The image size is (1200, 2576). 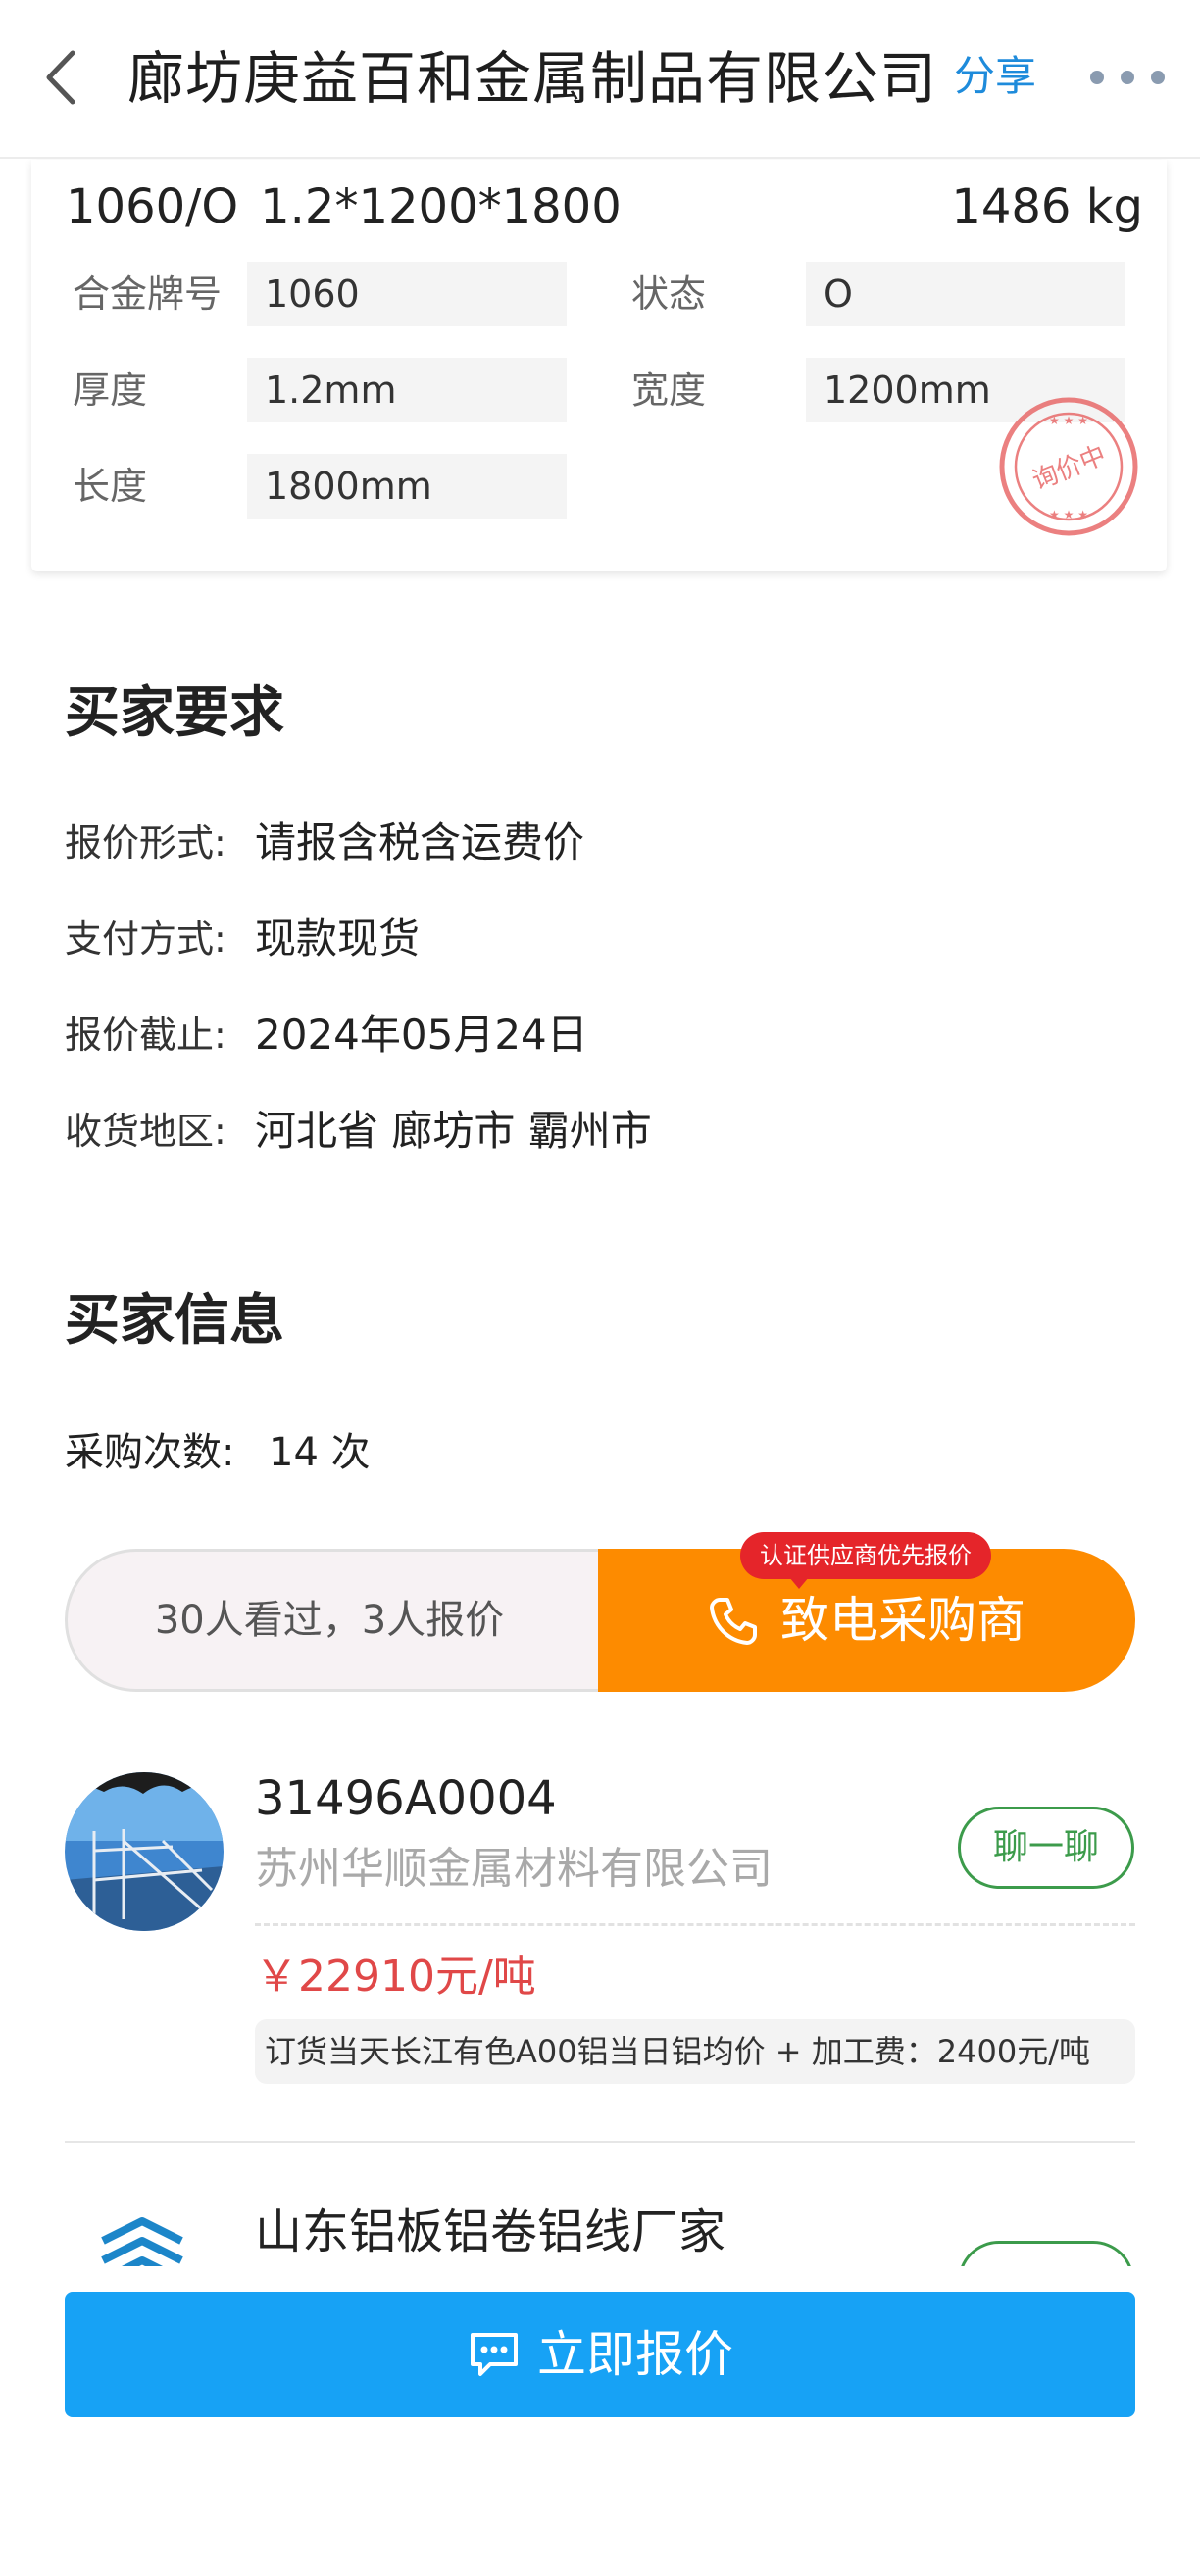 I want to click on product-weight: 1486 kg, so click(x=1047, y=206).